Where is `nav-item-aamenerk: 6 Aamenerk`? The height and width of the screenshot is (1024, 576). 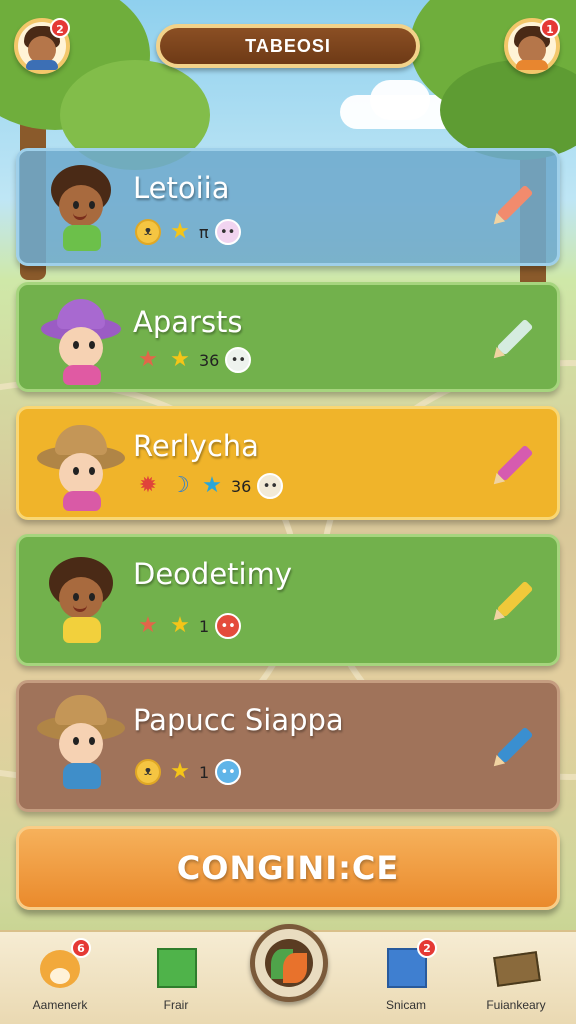
nav-item-aamenerk: 6 Aamenerk is located at coordinates (60, 975).